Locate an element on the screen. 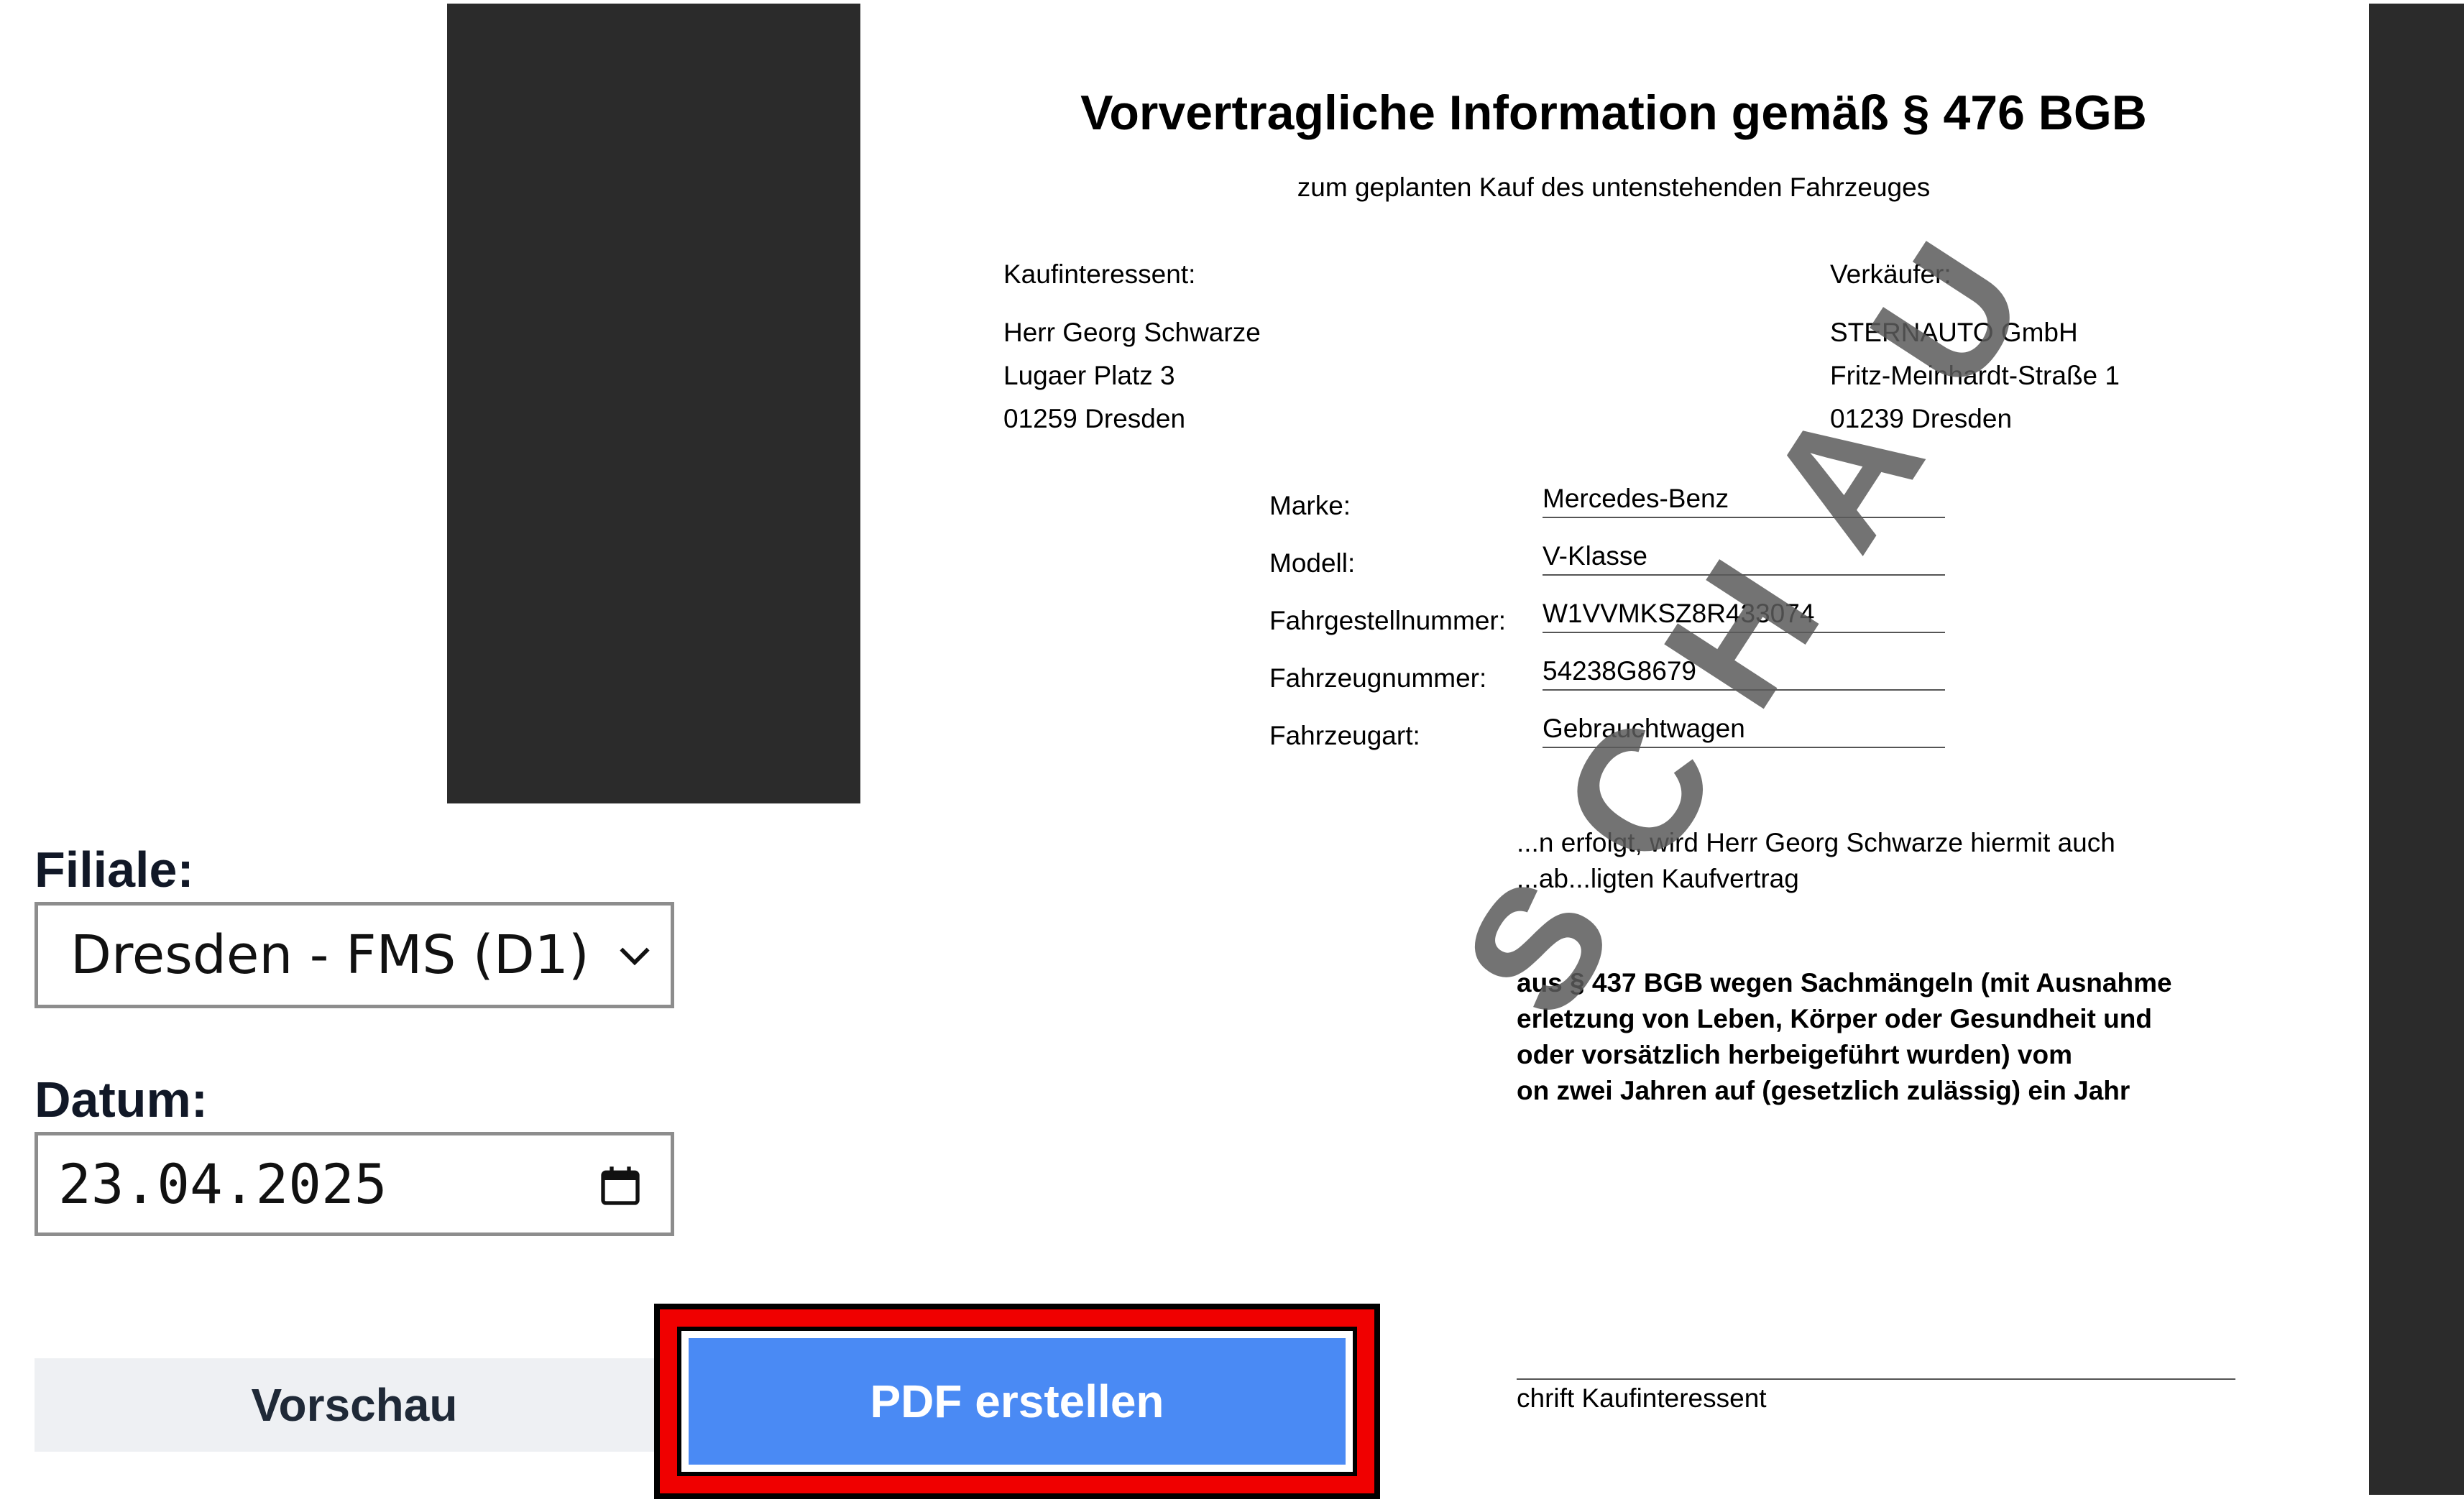 Image resolution: width=2464 pixels, height=1502 pixels. vehicle-number-label: Fahrzeugnummer: is located at coordinates (1378, 678).